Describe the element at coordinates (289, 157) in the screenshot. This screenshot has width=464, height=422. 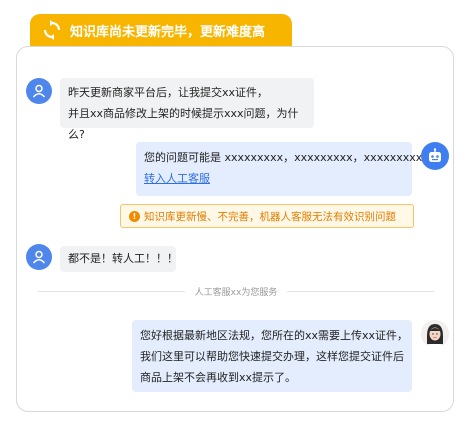
I see `bot-message-line1: 您的问题可能是 xxxxxxxxx，xxxxxxxxx，xxxxxxxxx，` at that location.